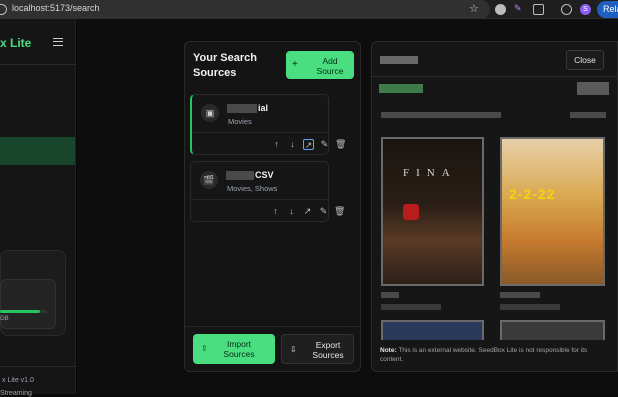 Image resolution: width=618 pixels, height=397 pixels. What do you see at coordinates (330, 66) in the screenshot?
I see `add-source-label: Add Source` at bounding box center [330, 66].